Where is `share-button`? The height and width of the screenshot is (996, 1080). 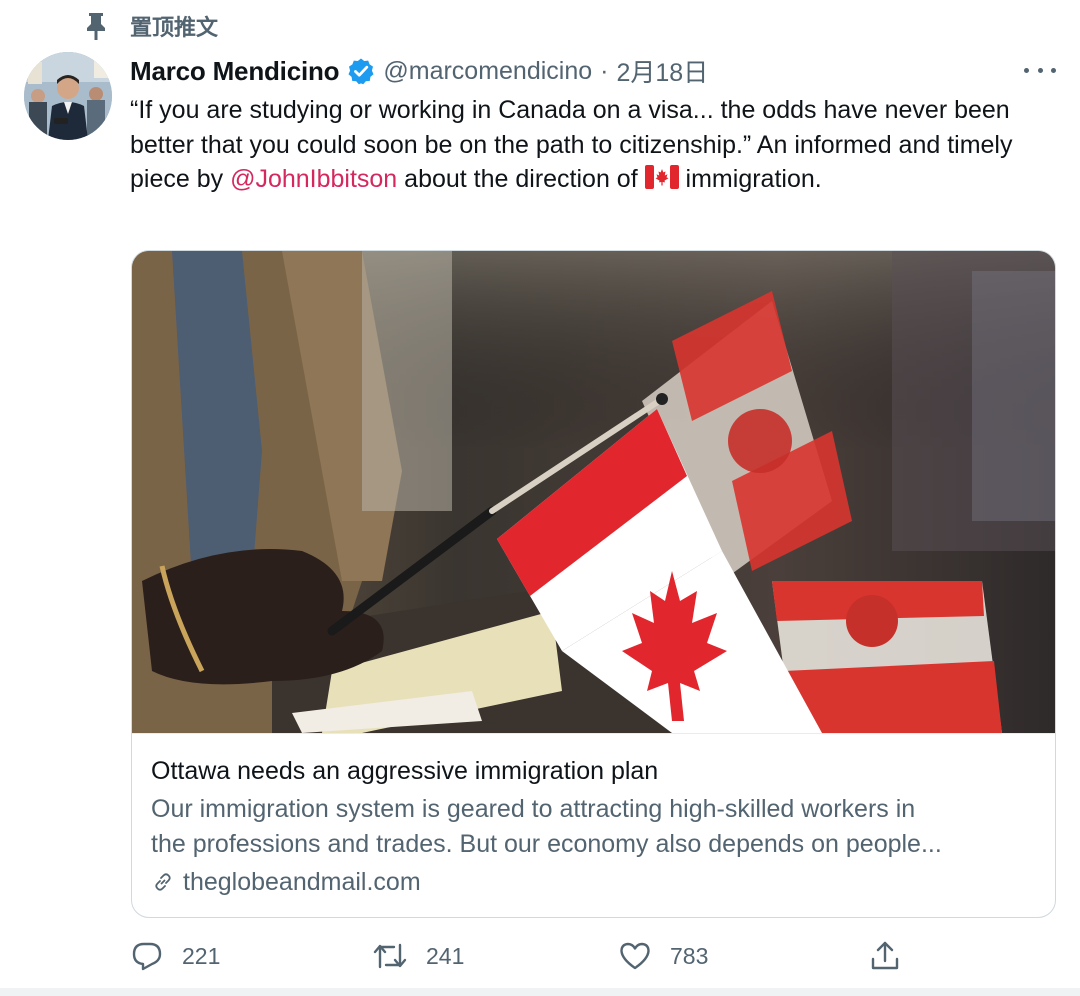
share-button is located at coordinates (885, 956).